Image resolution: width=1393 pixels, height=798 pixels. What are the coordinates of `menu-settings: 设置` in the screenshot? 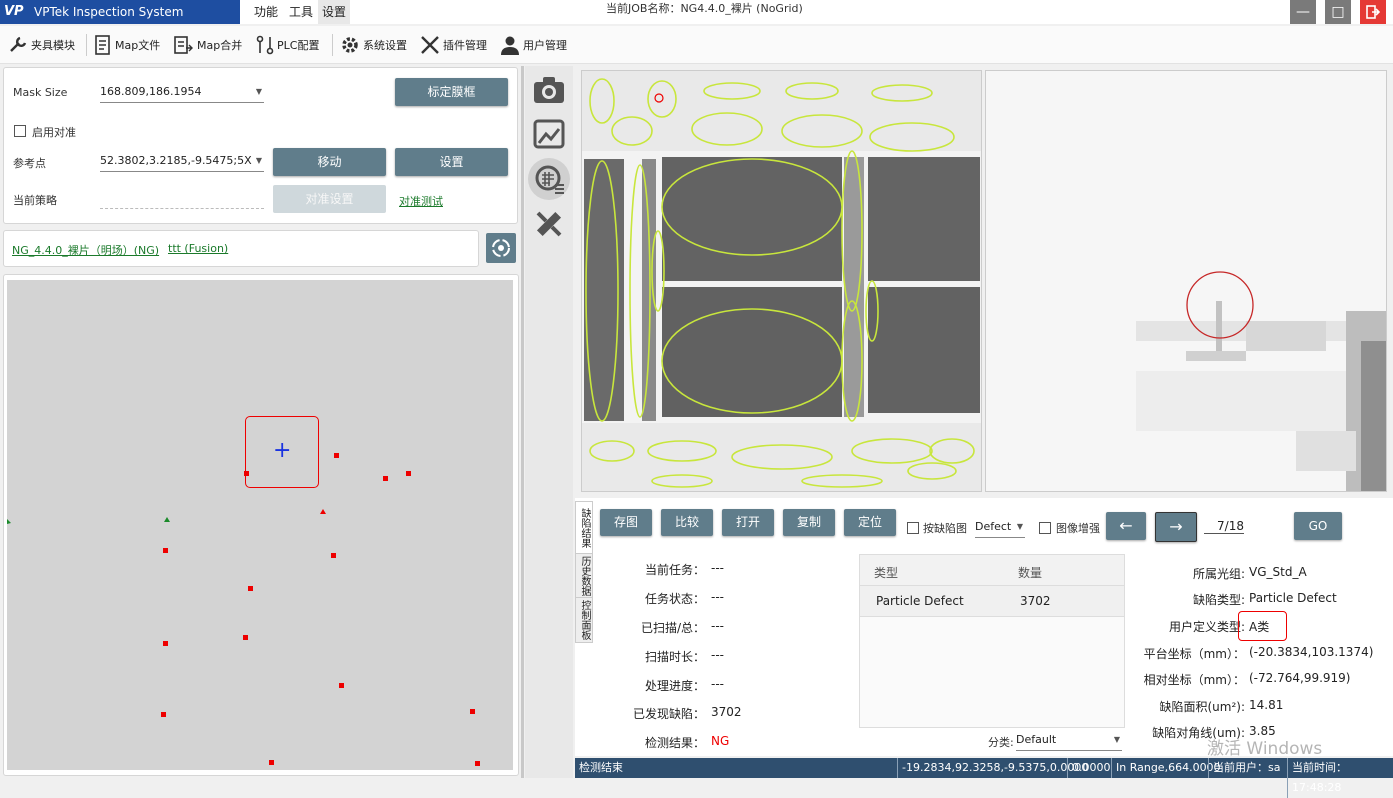 It's located at (334, 12).